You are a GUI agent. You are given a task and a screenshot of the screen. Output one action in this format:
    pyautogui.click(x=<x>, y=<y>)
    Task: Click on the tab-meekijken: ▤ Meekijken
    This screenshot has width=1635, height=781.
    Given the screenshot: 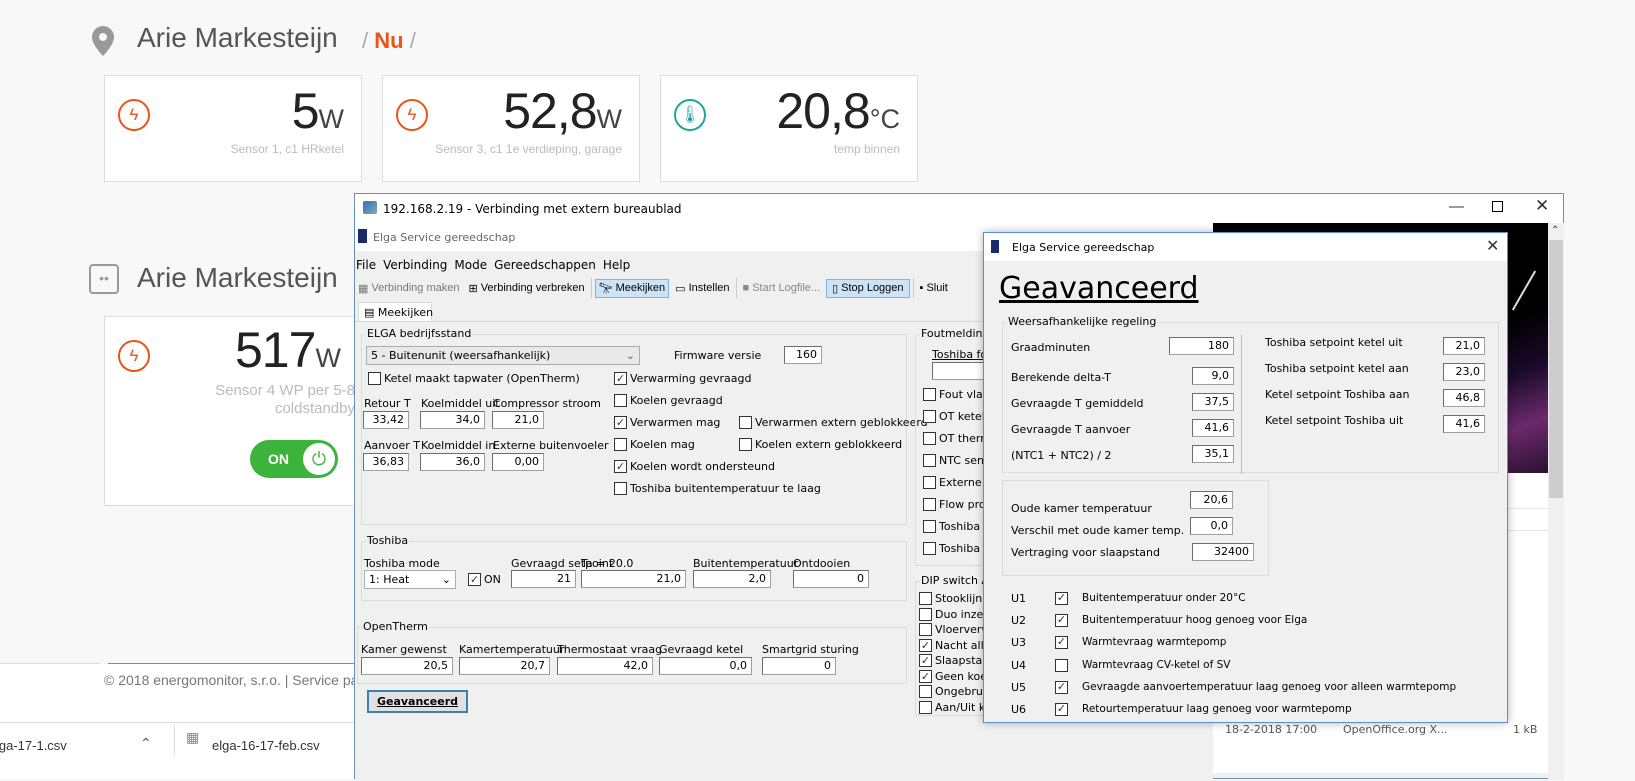 What is the action you would take?
    pyautogui.click(x=395, y=312)
    